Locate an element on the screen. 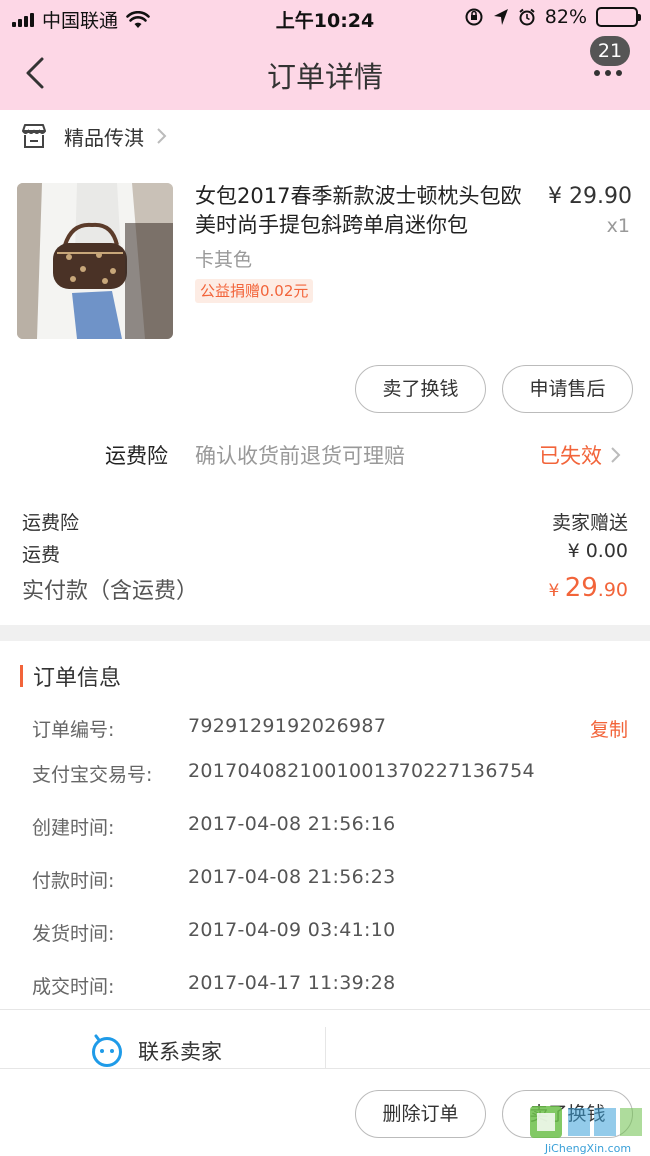  summary-paid-row: 实付款（含运费） ¥ 29.90 is located at coordinates (325, 589).